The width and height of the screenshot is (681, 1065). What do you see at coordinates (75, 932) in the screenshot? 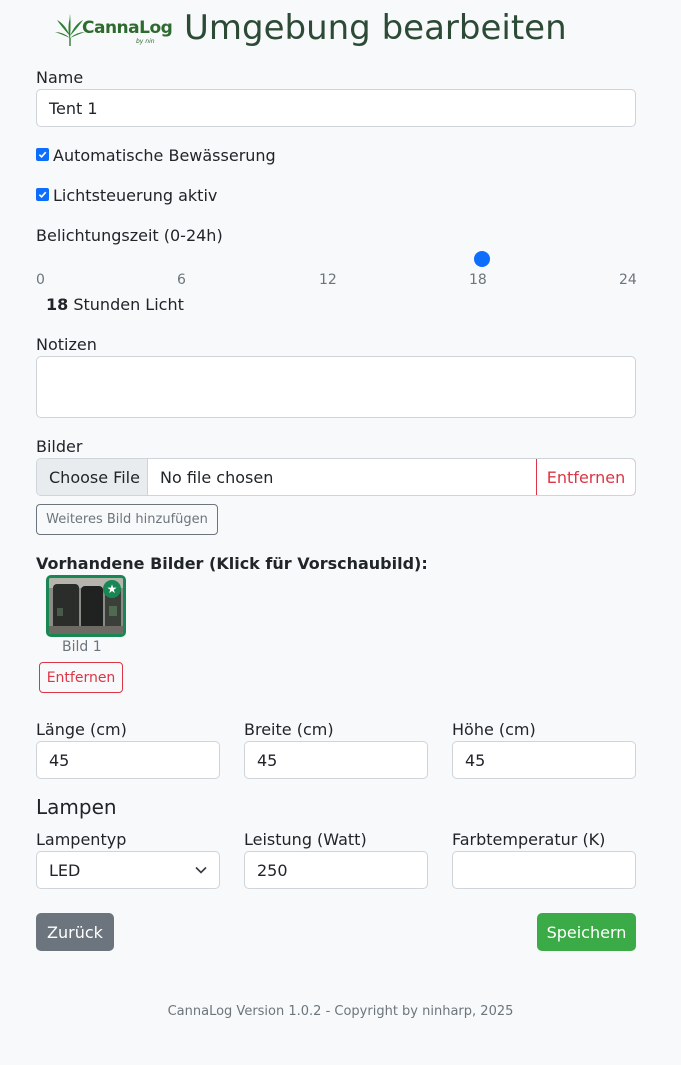
I see `back-button: Zurück` at bounding box center [75, 932].